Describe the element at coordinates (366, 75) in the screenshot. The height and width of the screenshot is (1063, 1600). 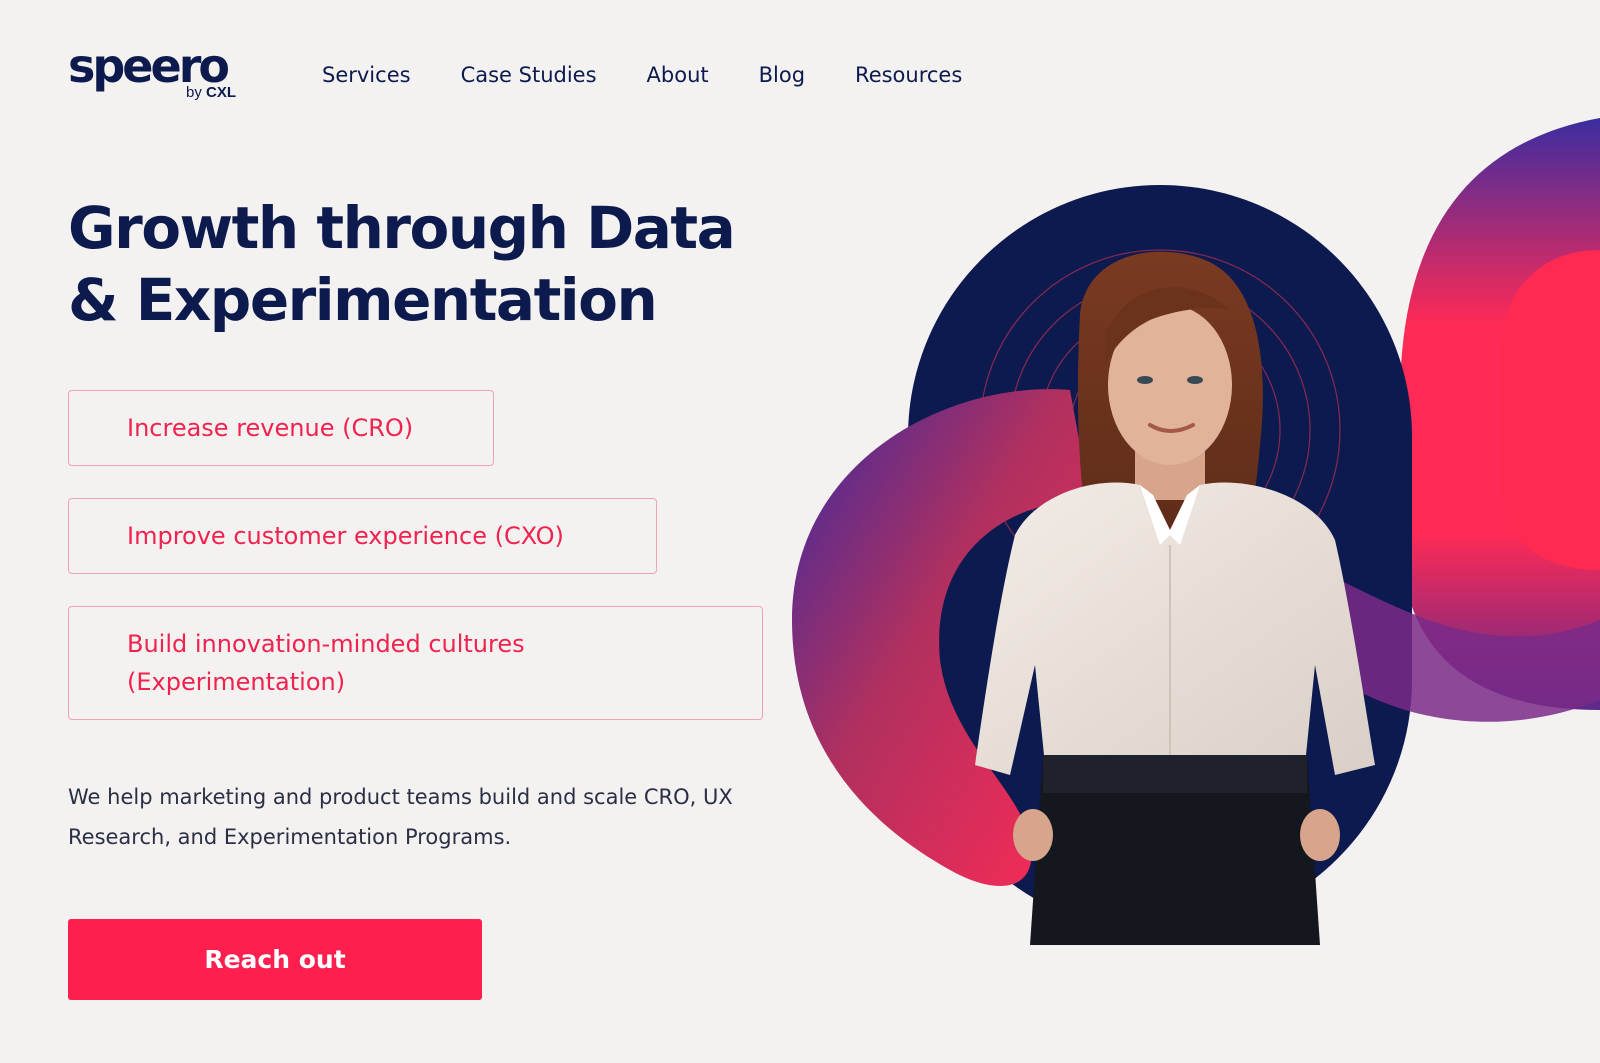
I see `nav-services: Services` at that location.